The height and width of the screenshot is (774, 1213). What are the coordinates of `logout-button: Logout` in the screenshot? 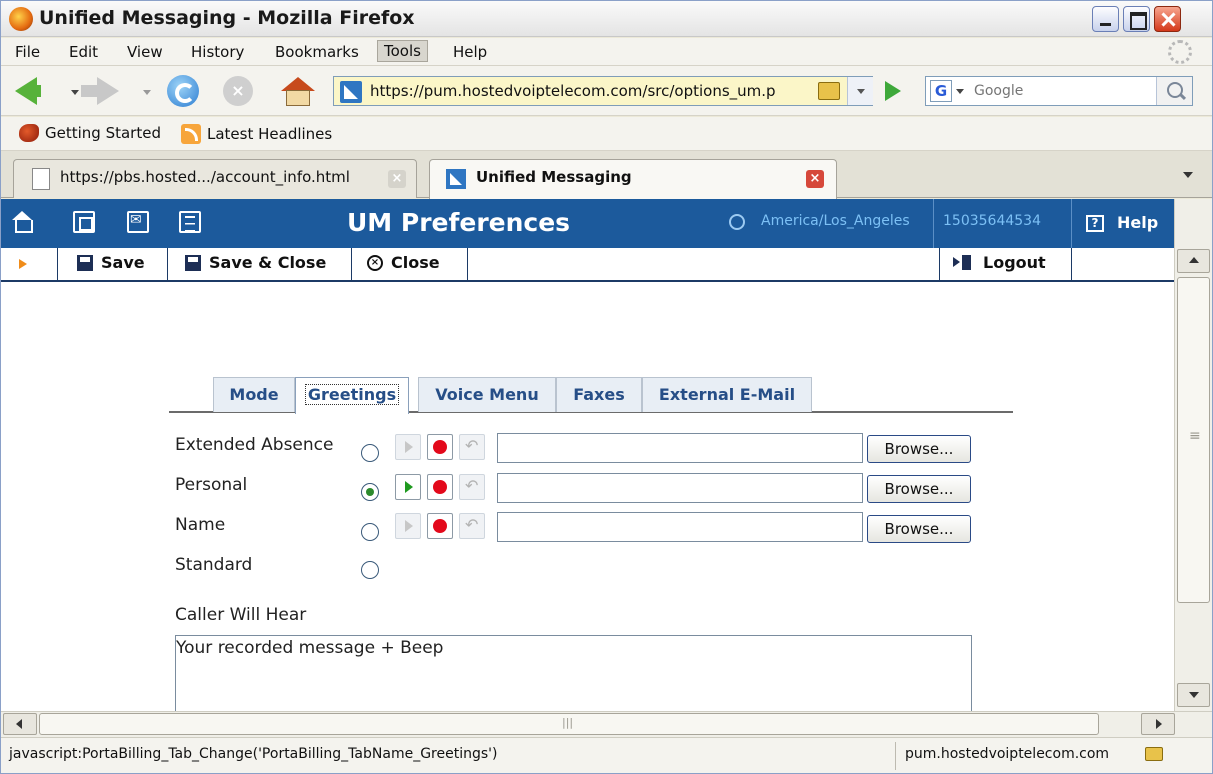 It's located at (999, 262).